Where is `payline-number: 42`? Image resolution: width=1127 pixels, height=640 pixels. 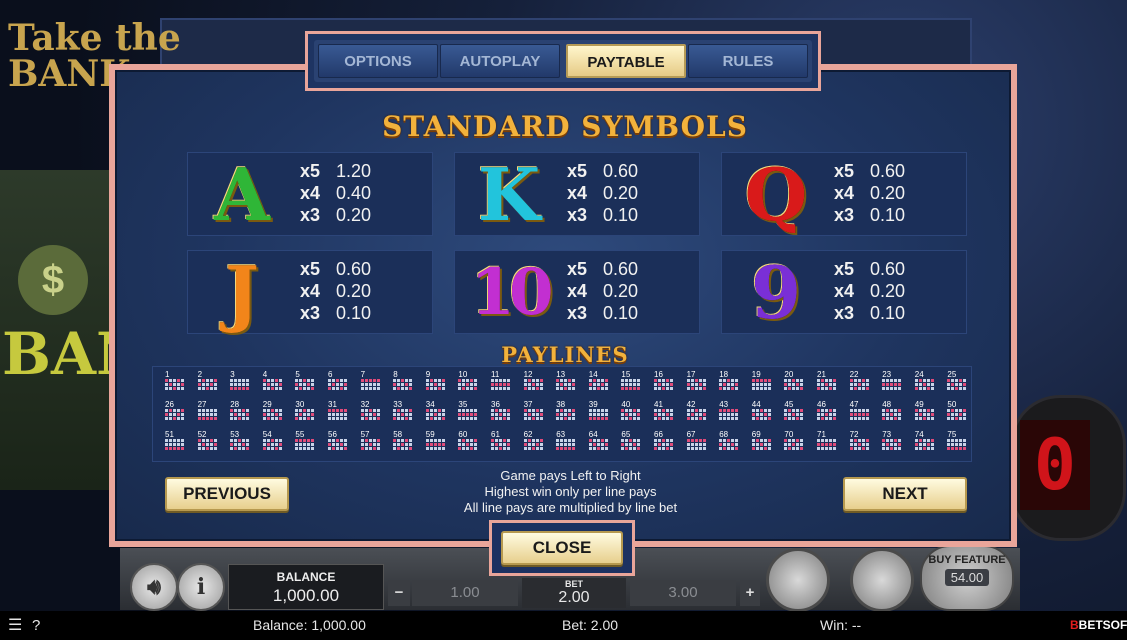 payline-number: 42 is located at coordinates (691, 404).